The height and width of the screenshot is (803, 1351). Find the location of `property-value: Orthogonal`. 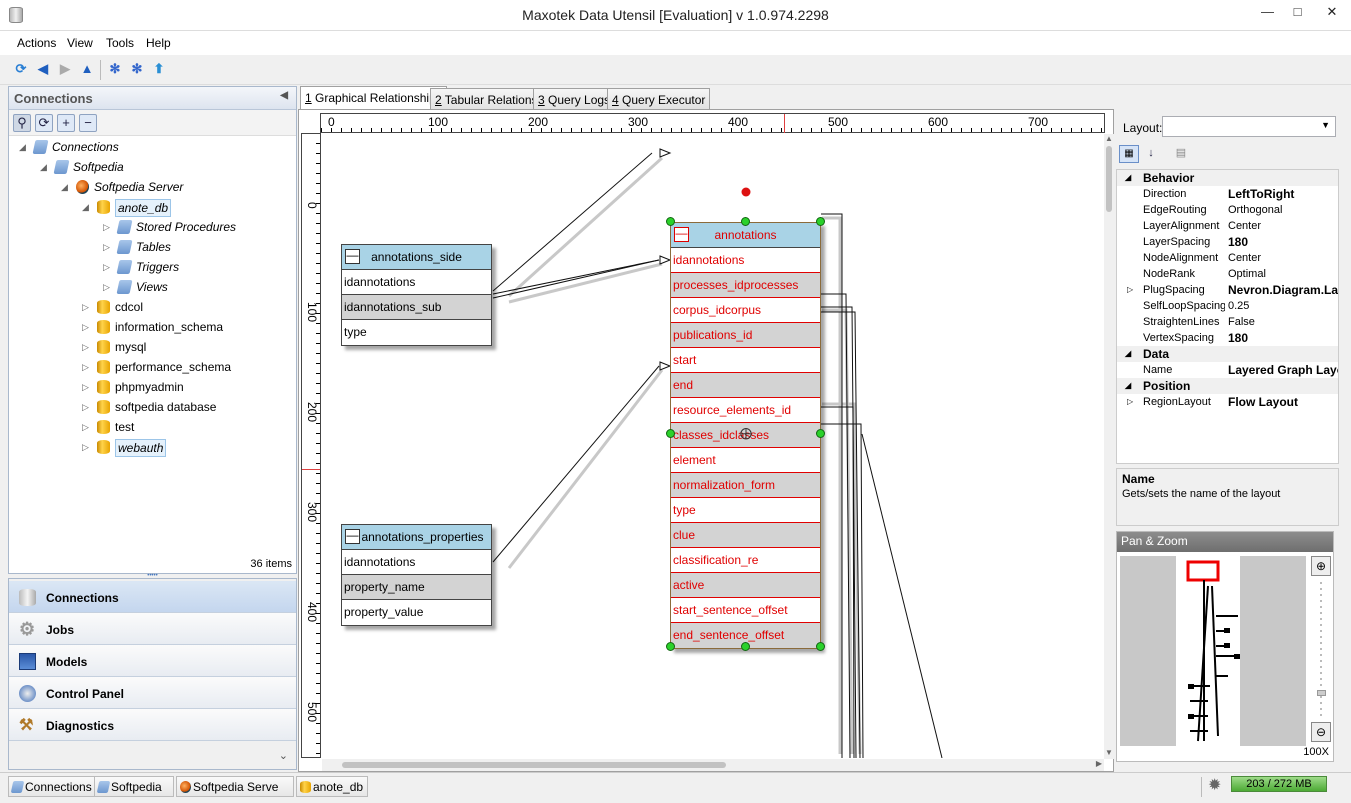

property-value: Orthogonal is located at coordinates (1255, 210).